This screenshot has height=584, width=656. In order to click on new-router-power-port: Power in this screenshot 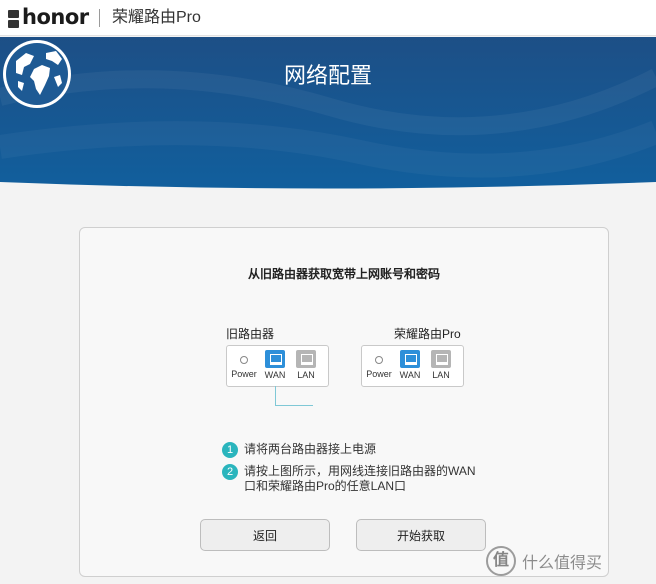, I will do `click(379, 364)`.